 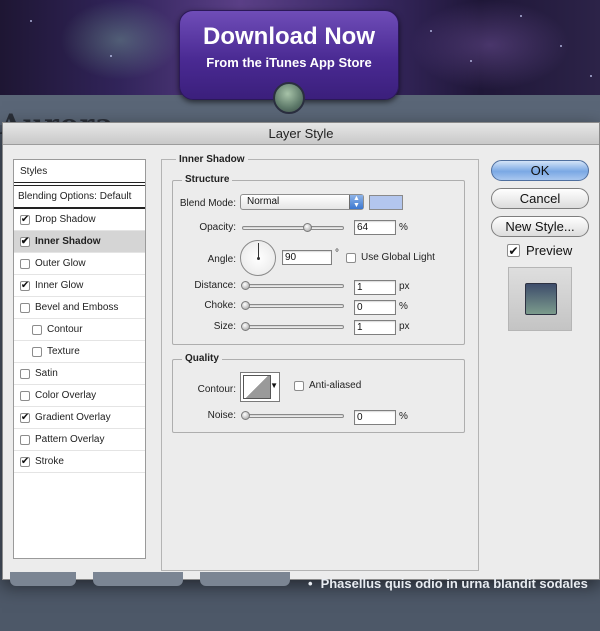 I want to click on noise-input: 0, so click(x=375, y=417).